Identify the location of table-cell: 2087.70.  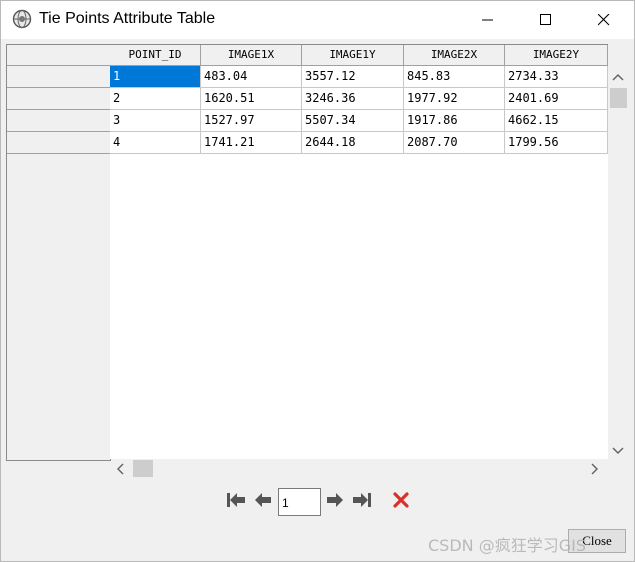
(454, 143).